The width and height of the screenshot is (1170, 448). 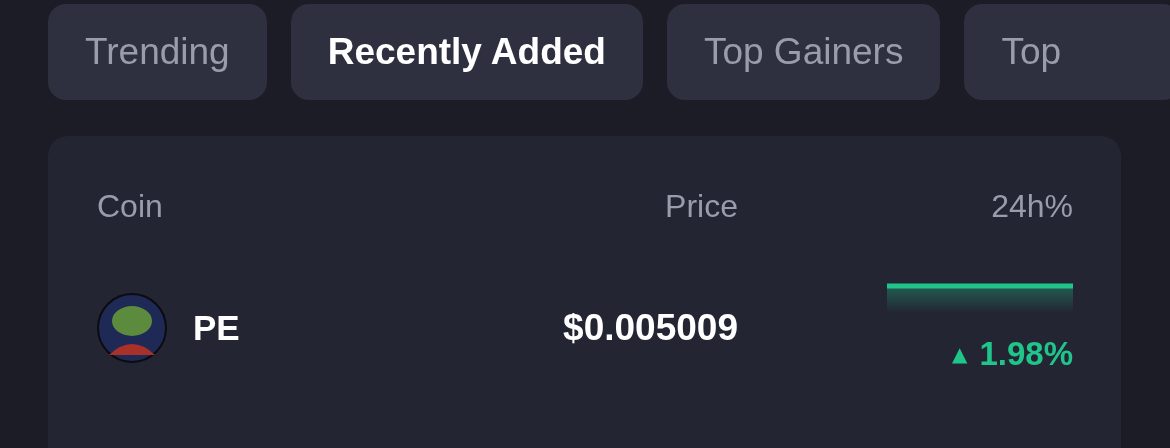 What do you see at coordinates (650, 328) in the screenshot?
I see `coin-price: $0.005009` at bounding box center [650, 328].